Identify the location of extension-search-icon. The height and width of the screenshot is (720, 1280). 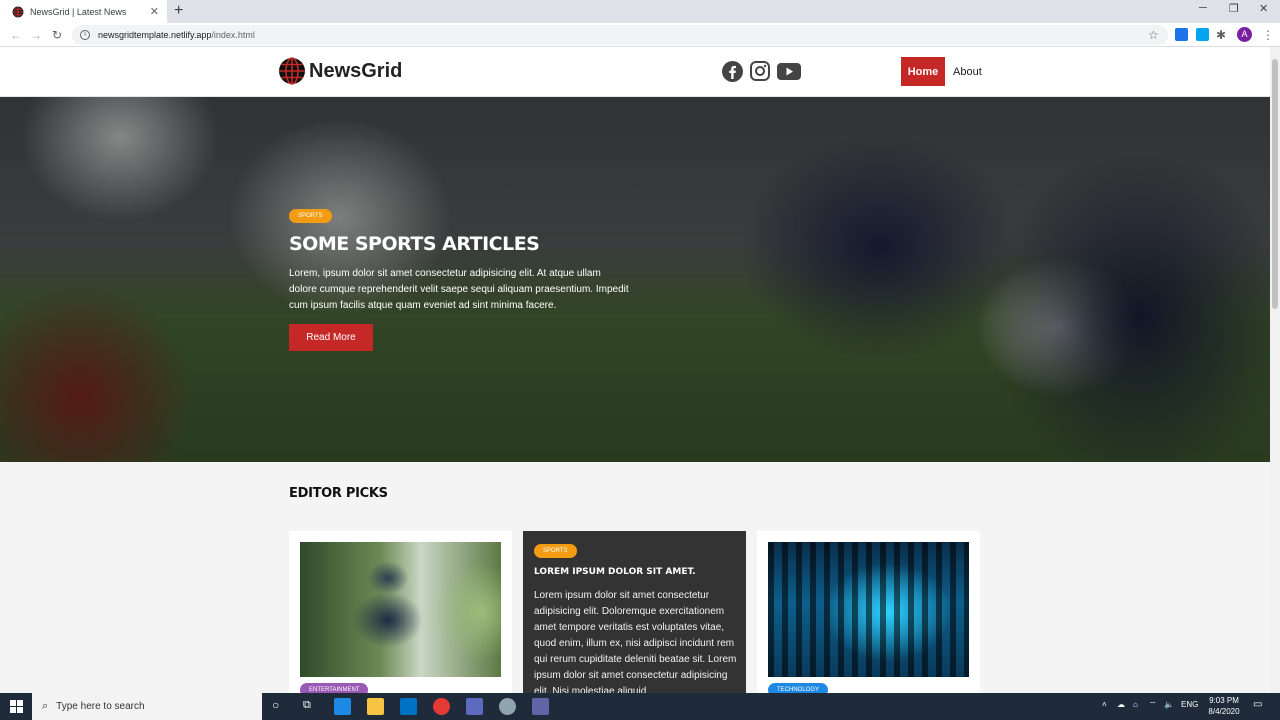
(1181, 34).